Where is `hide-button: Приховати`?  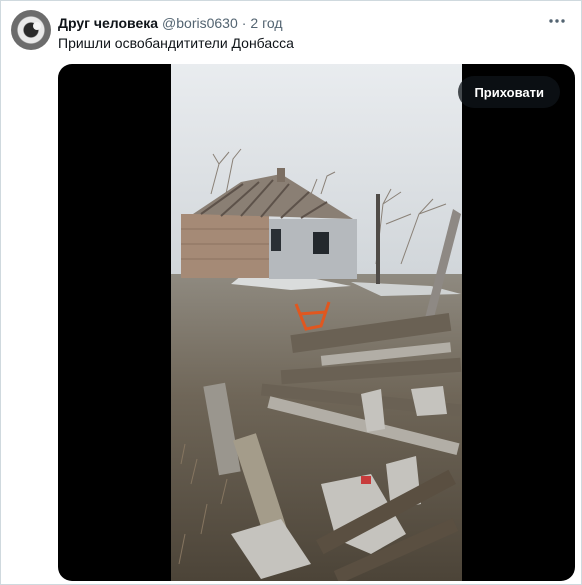
hide-button: Приховати is located at coordinates (509, 92).